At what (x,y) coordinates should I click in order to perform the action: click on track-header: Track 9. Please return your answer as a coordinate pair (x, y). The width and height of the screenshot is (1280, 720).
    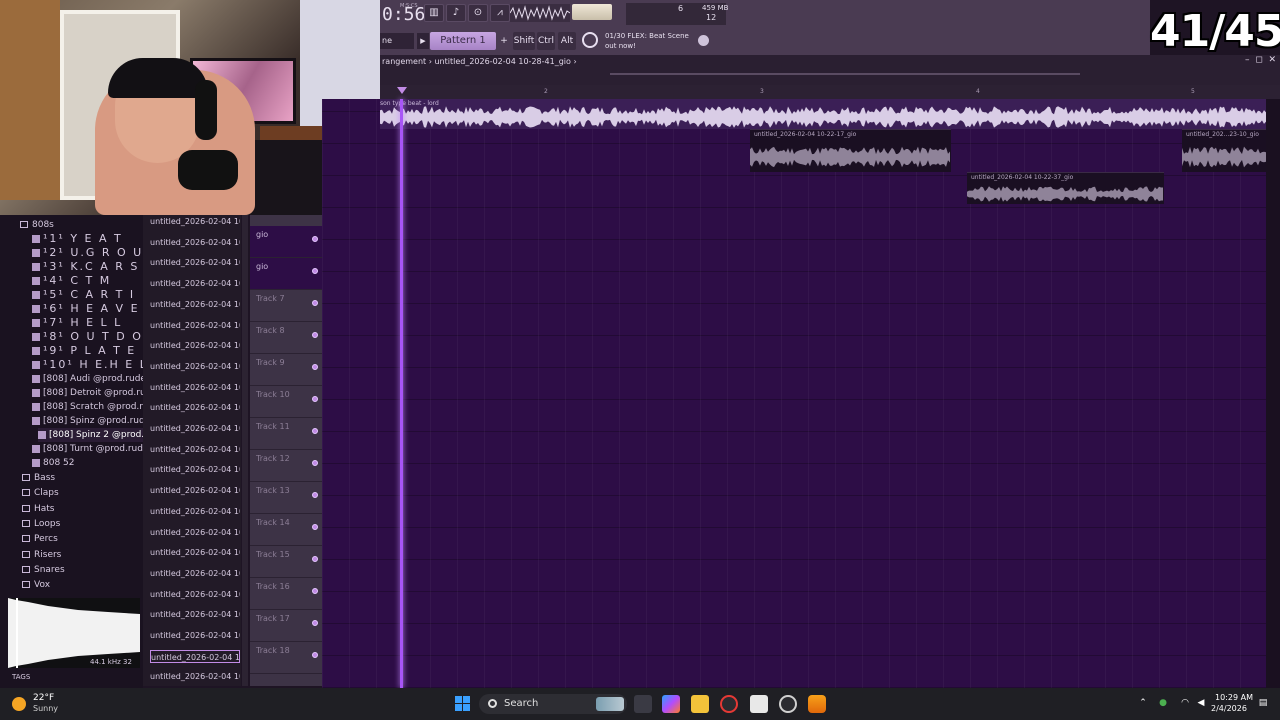
    Looking at the image, I should click on (286, 370).